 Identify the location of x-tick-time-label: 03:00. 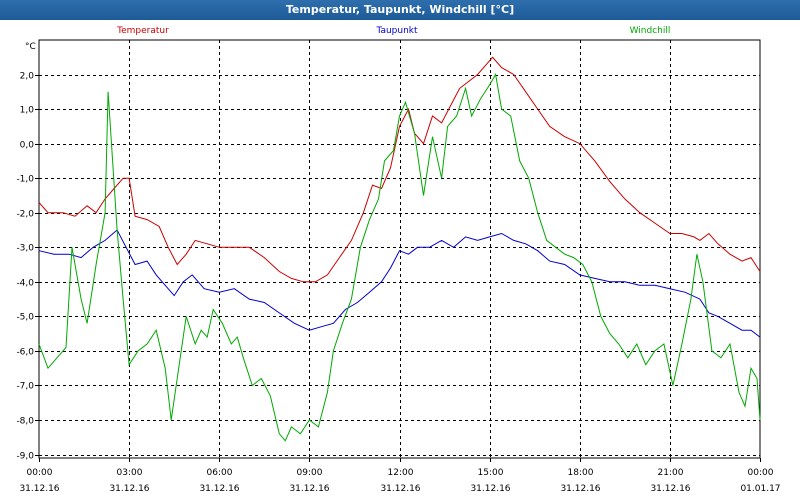
(130, 473).